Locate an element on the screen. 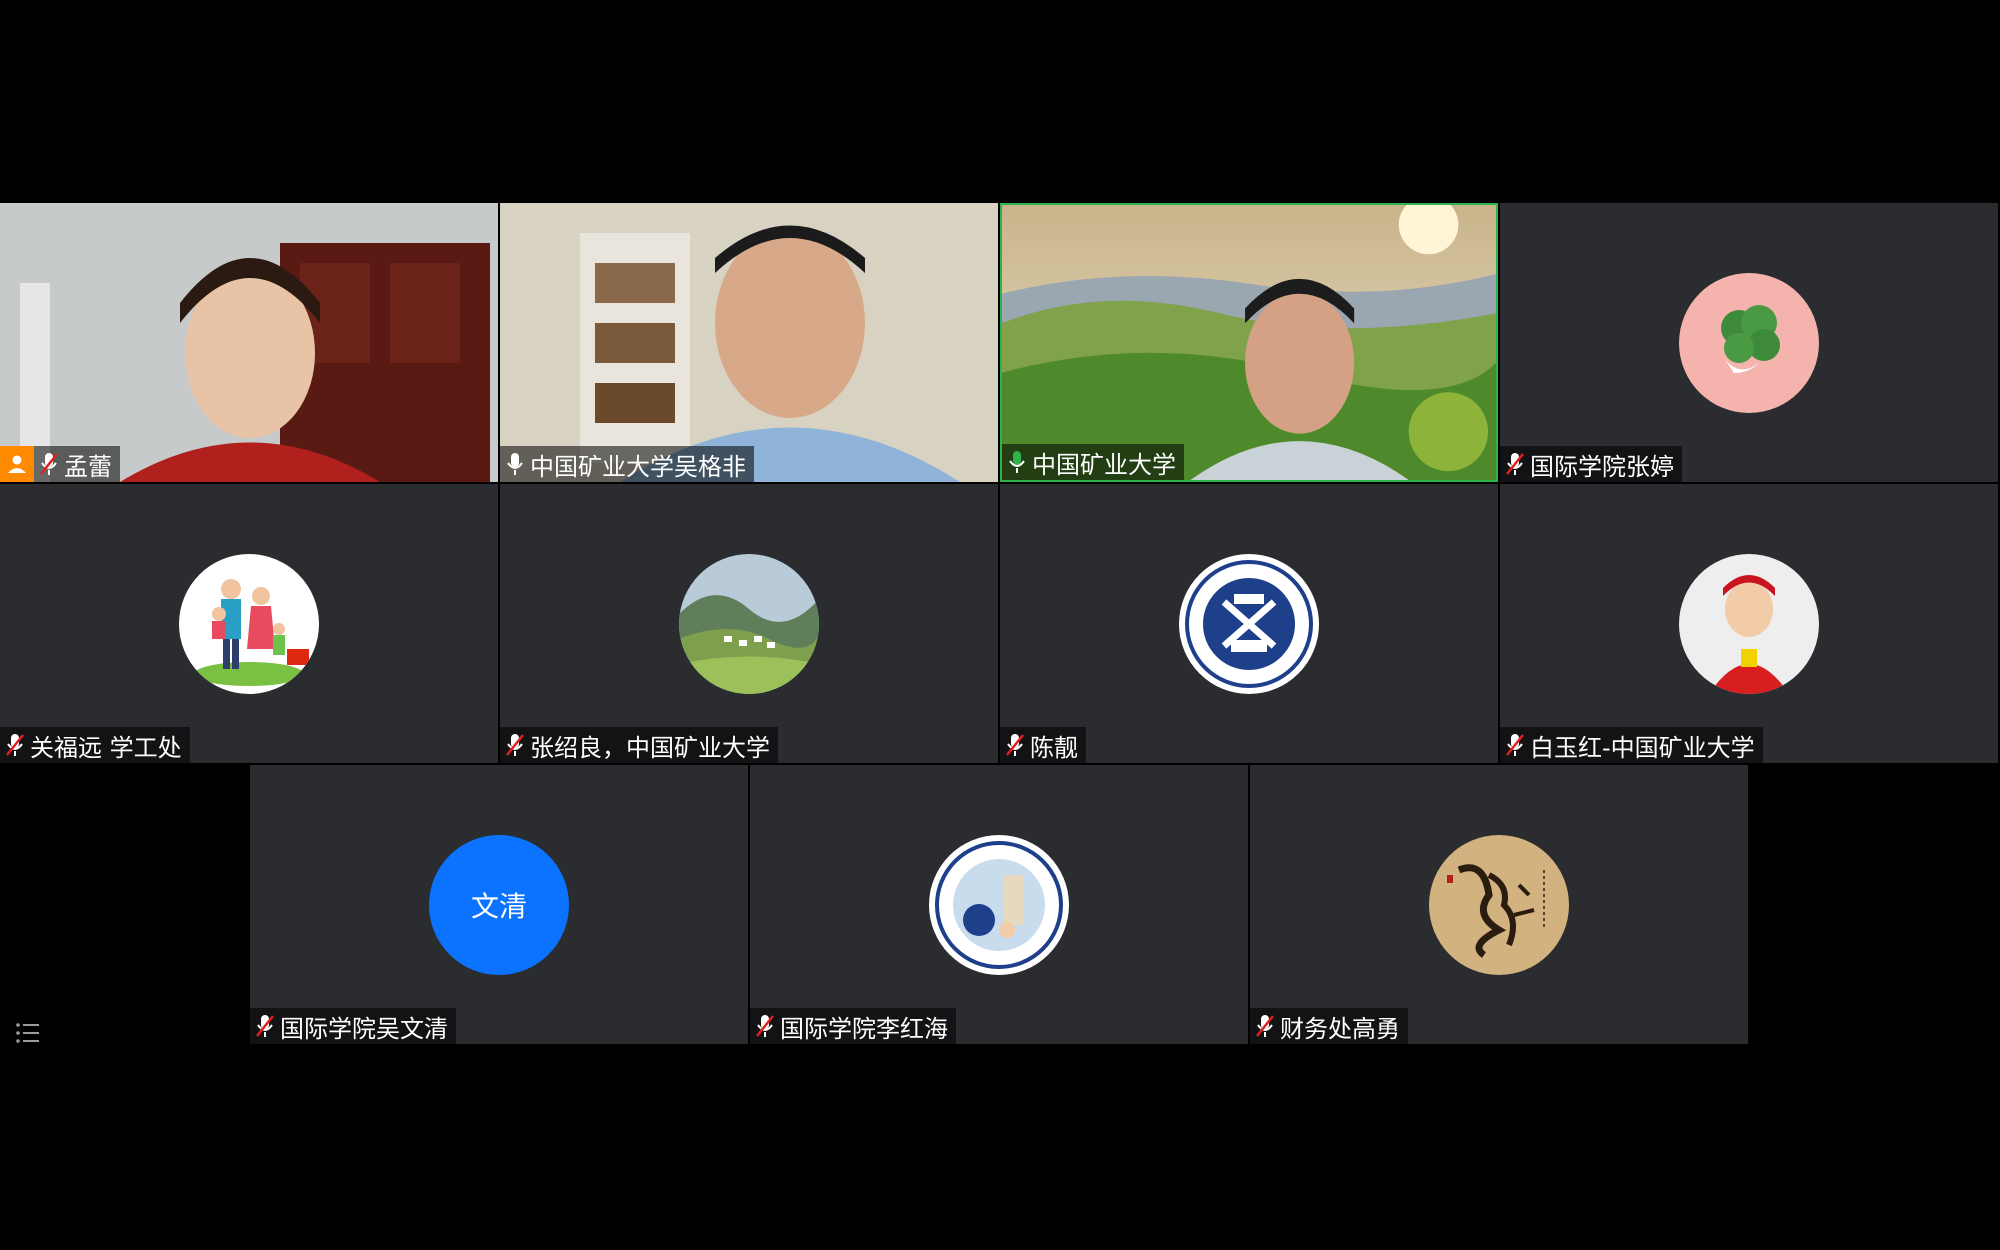  participant-name-label: 财务处高勇 is located at coordinates (1329, 1026).